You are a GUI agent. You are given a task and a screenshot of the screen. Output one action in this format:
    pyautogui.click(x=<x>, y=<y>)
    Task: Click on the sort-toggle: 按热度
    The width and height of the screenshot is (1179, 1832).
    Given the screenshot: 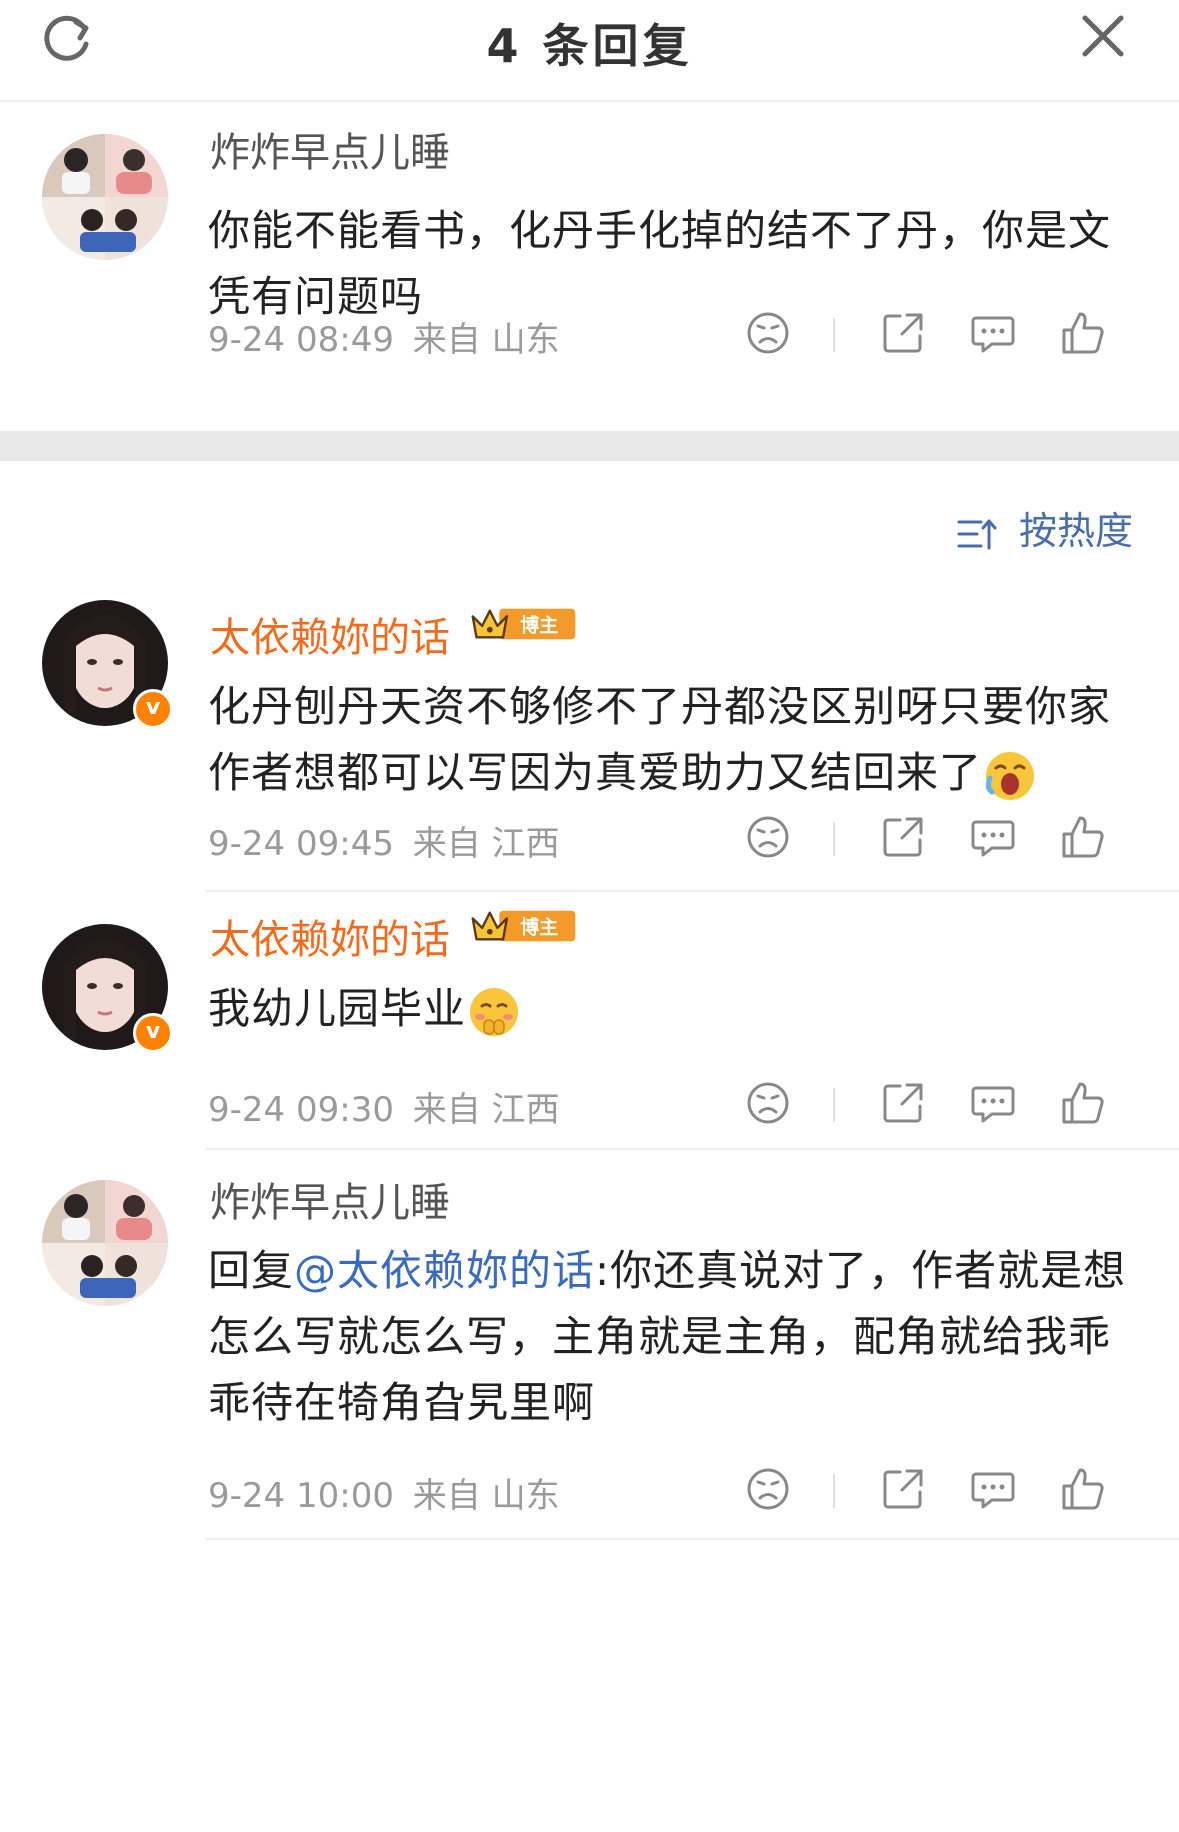 What is the action you would take?
    pyautogui.click(x=1045, y=527)
    